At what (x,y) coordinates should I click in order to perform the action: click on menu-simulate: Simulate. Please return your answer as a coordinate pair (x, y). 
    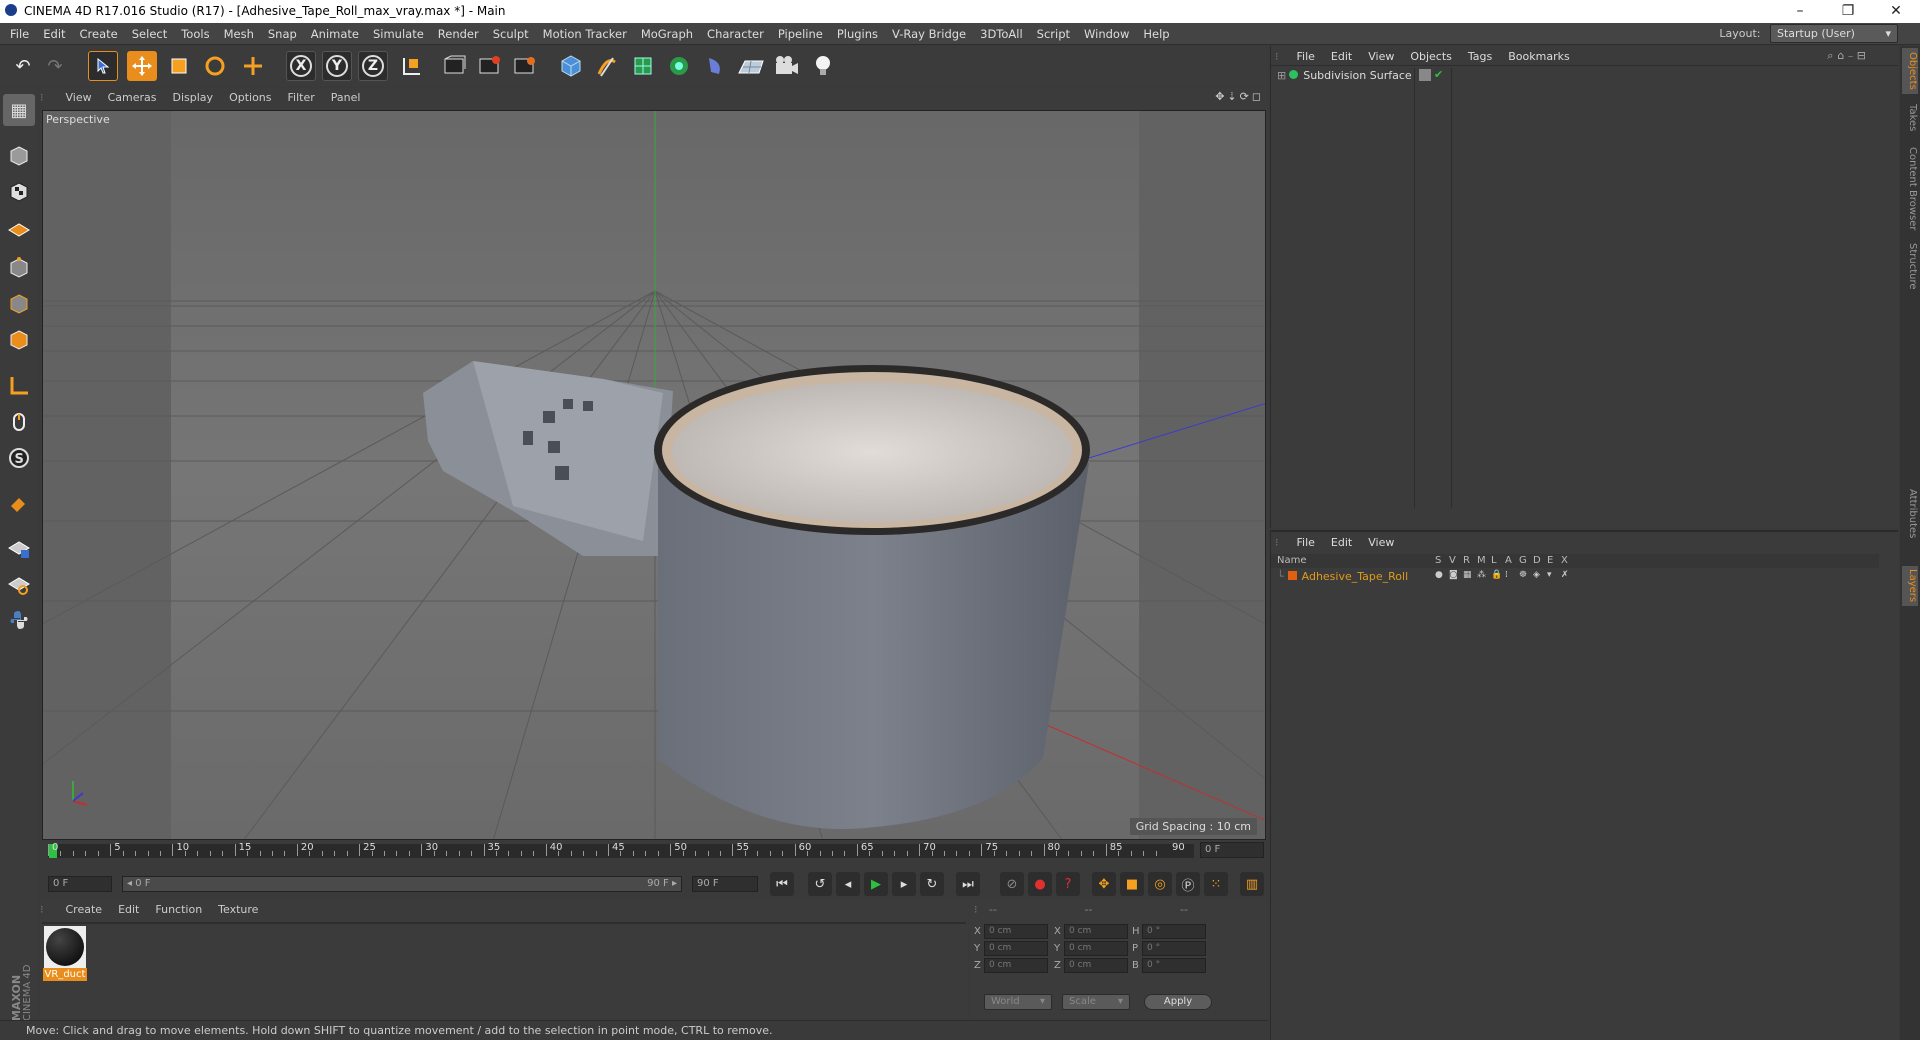
    Looking at the image, I should click on (398, 32).